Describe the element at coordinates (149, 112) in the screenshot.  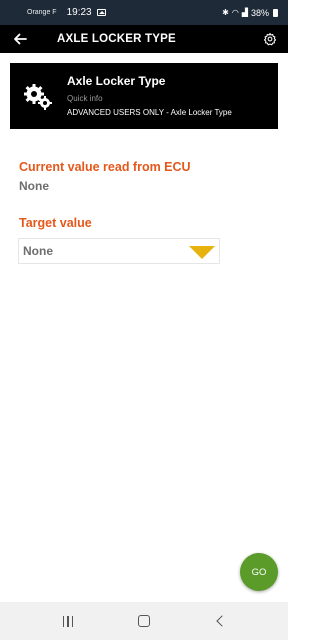
I see `card-description: ADVANCED USERS ONLY - Axle Locker Type` at that location.